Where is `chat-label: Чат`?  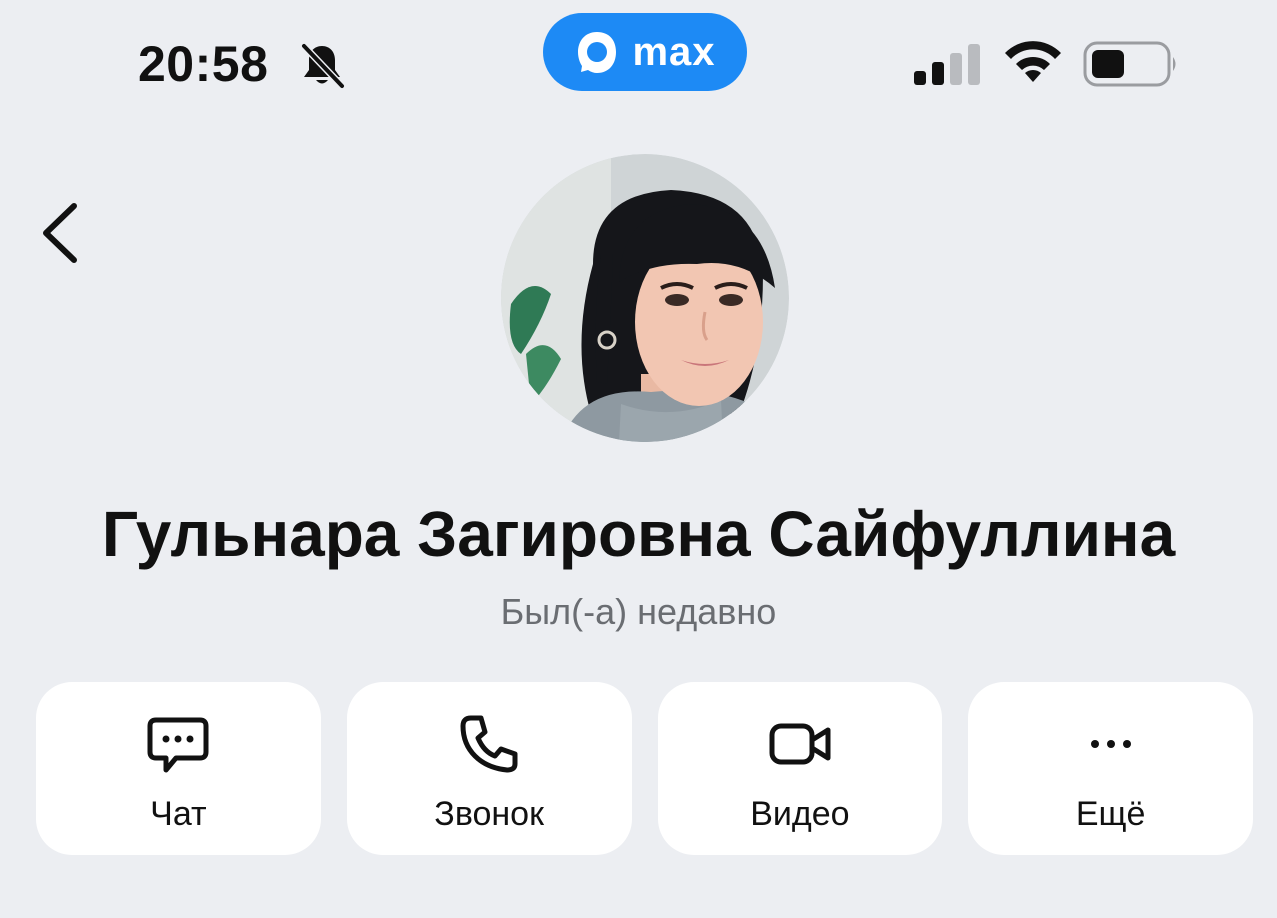
chat-label: Чат is located at coordinates (178, 814).